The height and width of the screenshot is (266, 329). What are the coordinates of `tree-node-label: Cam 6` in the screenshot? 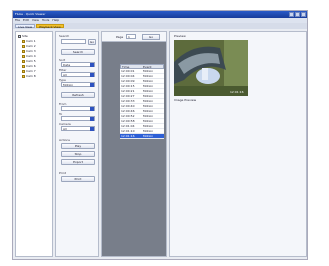 It's located at (31, 66).